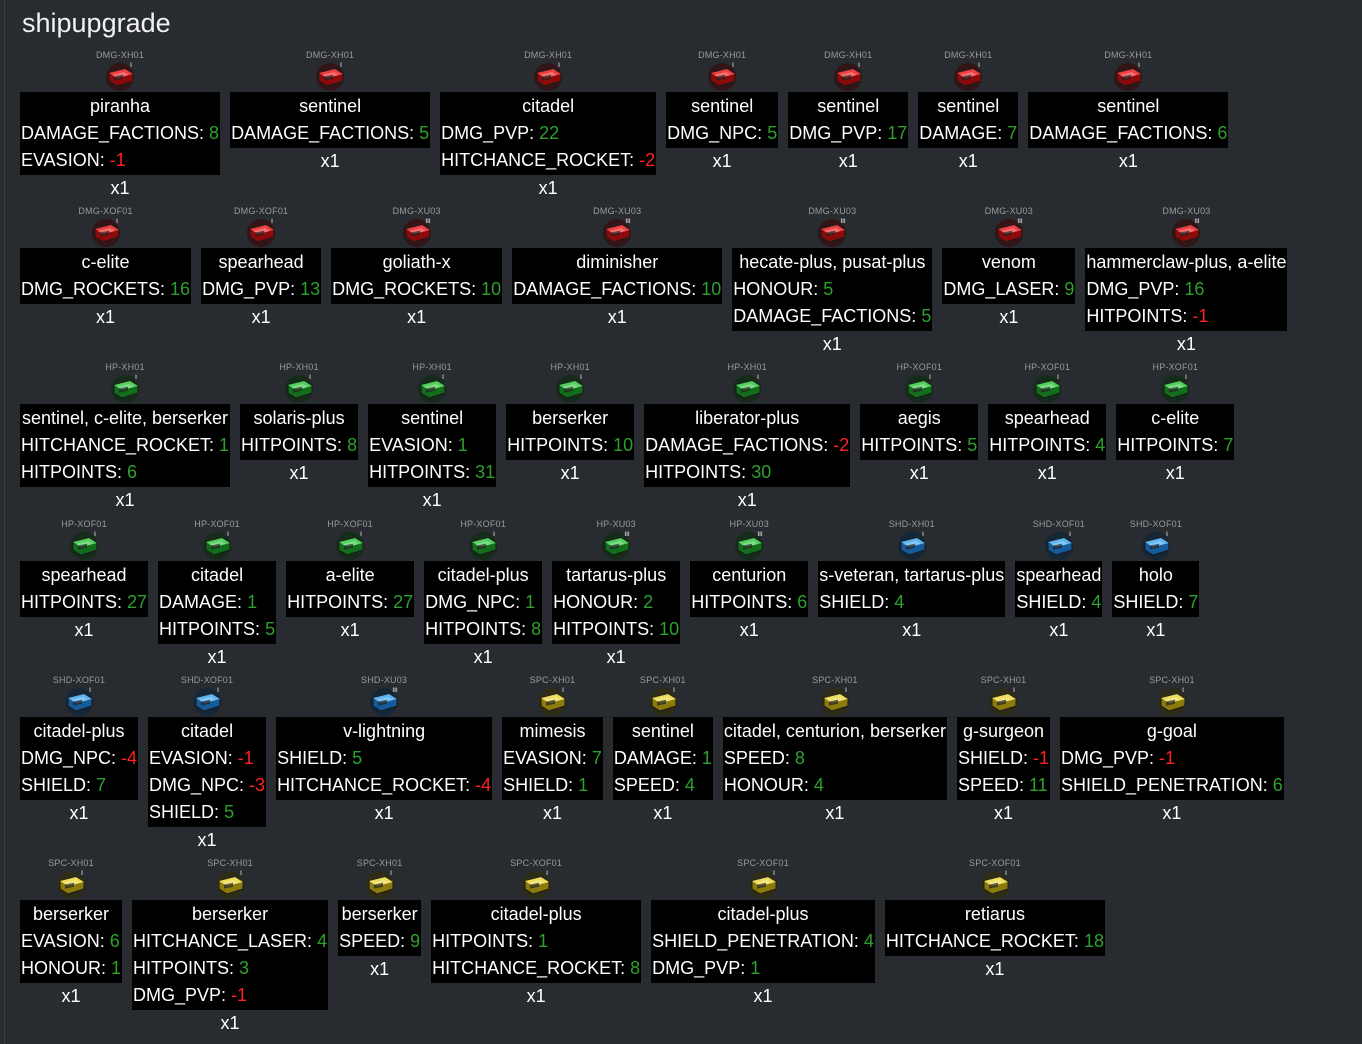  Describe the element at coordinates (1047, 432) in the screenshot. I see `upgrade-info-box: spearhead HITPOINTS: 4` at that location.